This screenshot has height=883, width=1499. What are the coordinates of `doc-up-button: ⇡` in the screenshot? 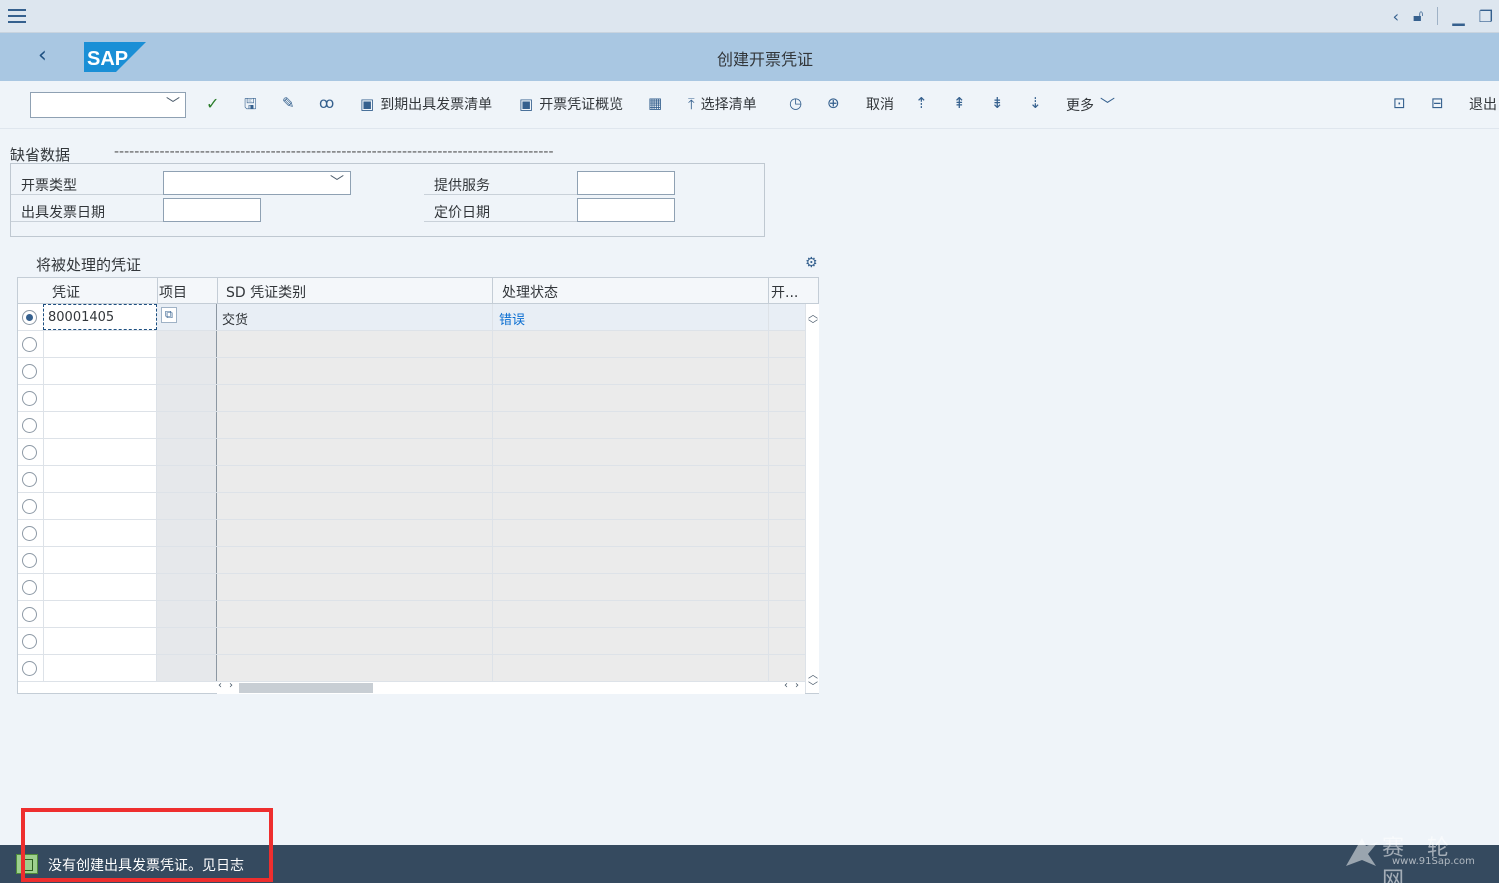 It's located at (921, 103).